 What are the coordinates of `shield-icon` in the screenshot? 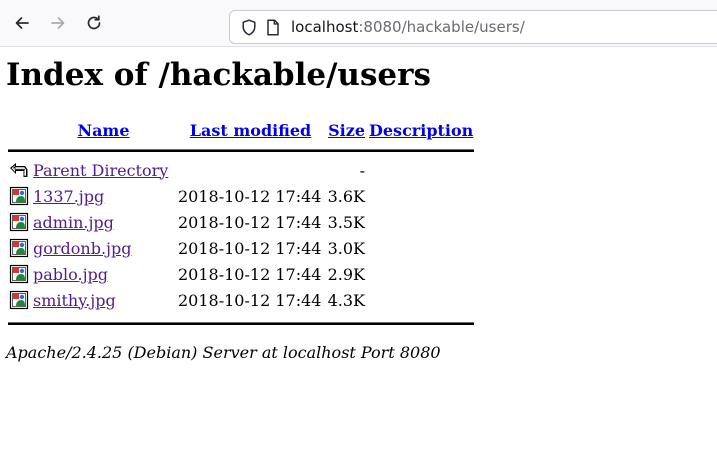 It's located at (249, 27).